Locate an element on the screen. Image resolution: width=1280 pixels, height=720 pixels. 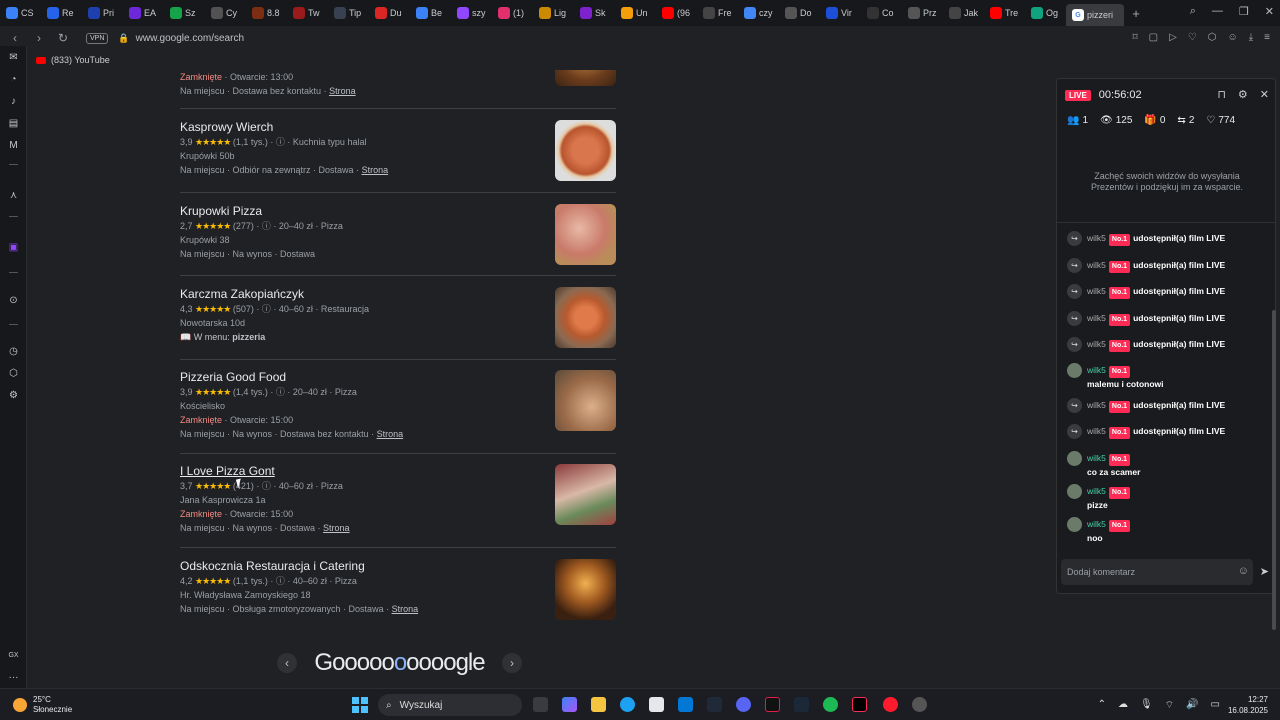
chevron-up-icon: ⌃ is located at coordinates (1102, 705).